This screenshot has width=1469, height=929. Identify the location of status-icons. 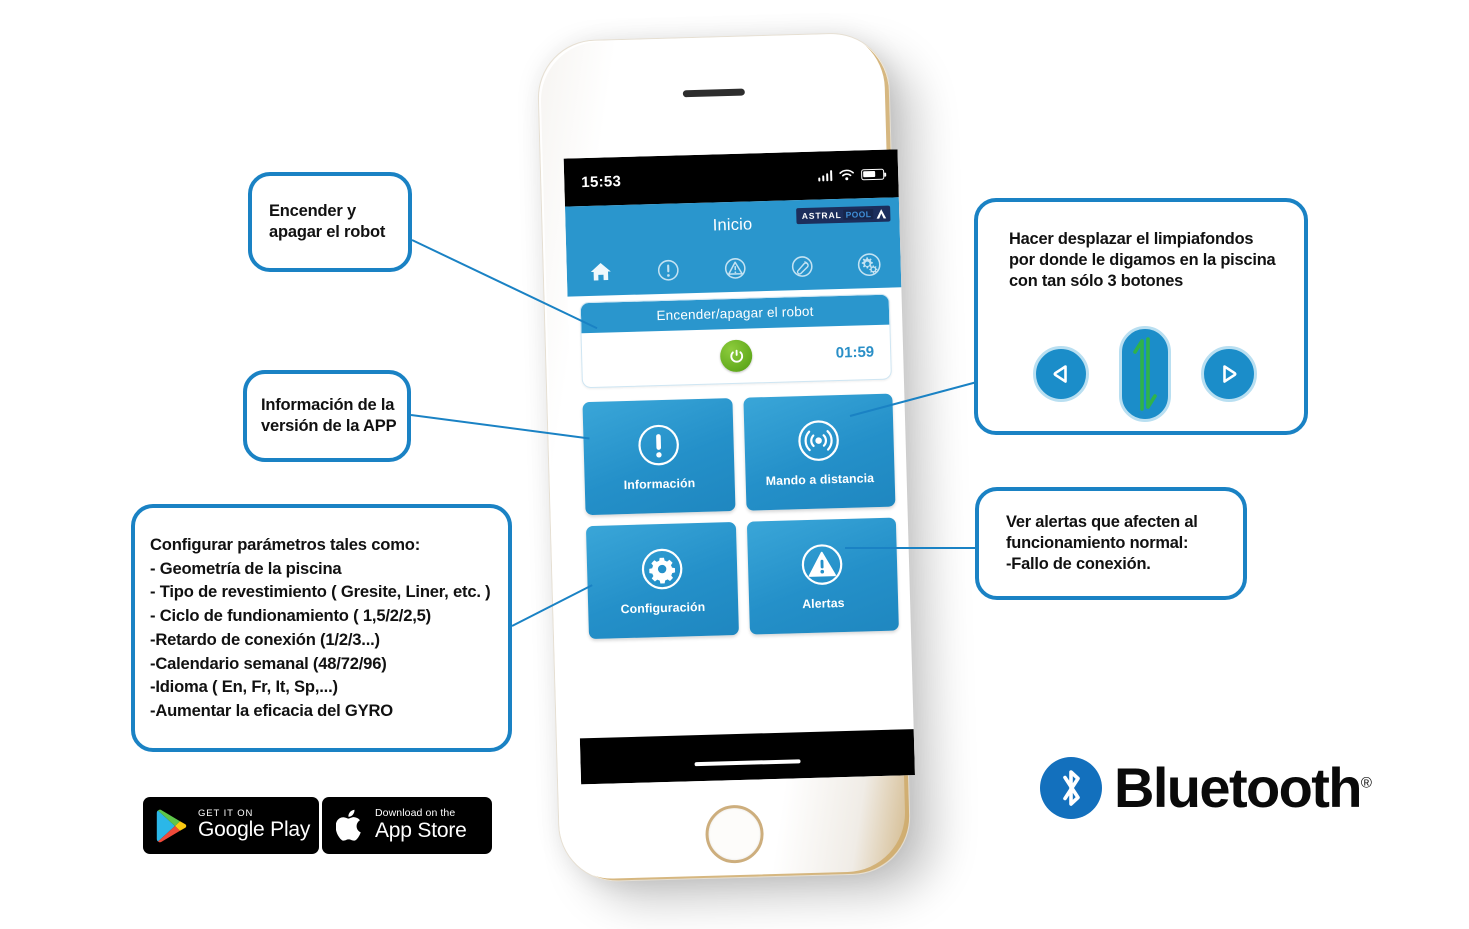
(851, 175).